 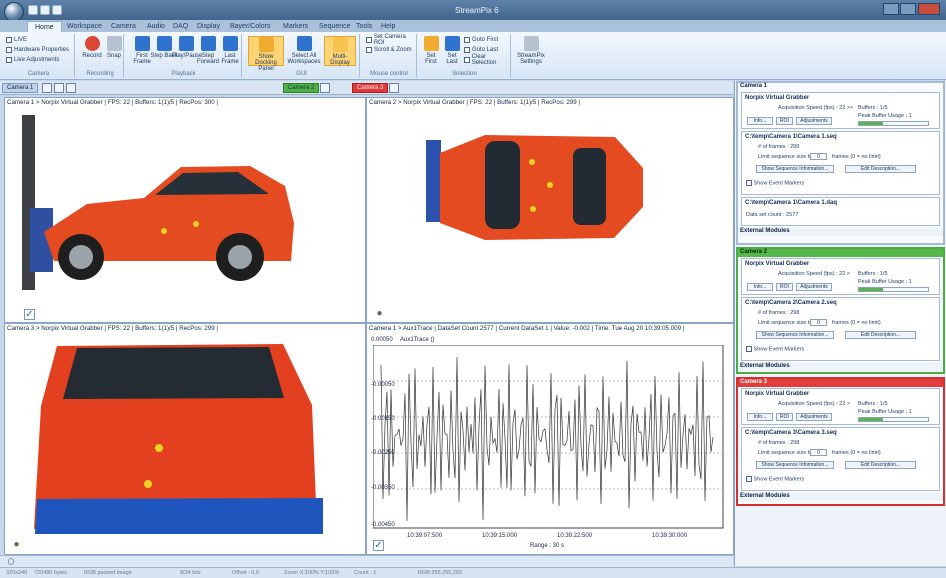 What do you see at coordinates (500, 536) in the screenshot?
I see `x-label-2: 10:39:15:000` at bounding box center [500, 536].